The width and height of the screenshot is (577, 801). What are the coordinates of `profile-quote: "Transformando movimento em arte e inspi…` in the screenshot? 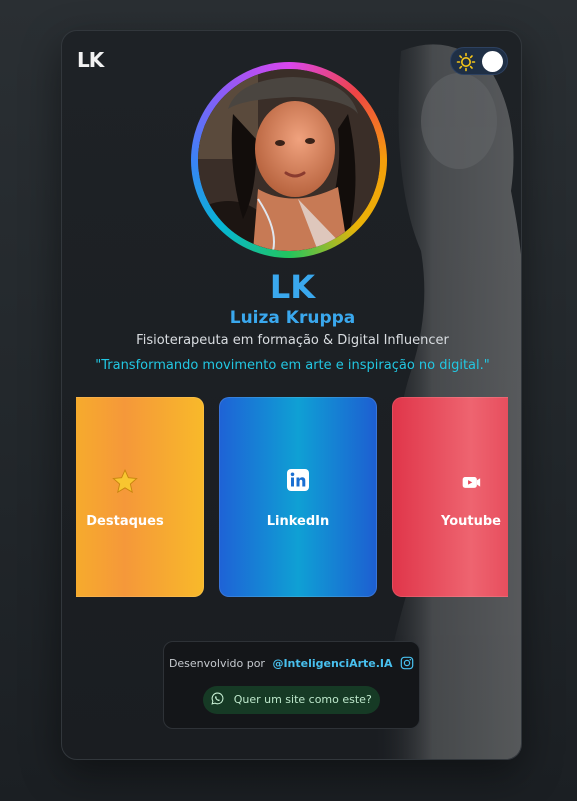 It's located at (292, 365).